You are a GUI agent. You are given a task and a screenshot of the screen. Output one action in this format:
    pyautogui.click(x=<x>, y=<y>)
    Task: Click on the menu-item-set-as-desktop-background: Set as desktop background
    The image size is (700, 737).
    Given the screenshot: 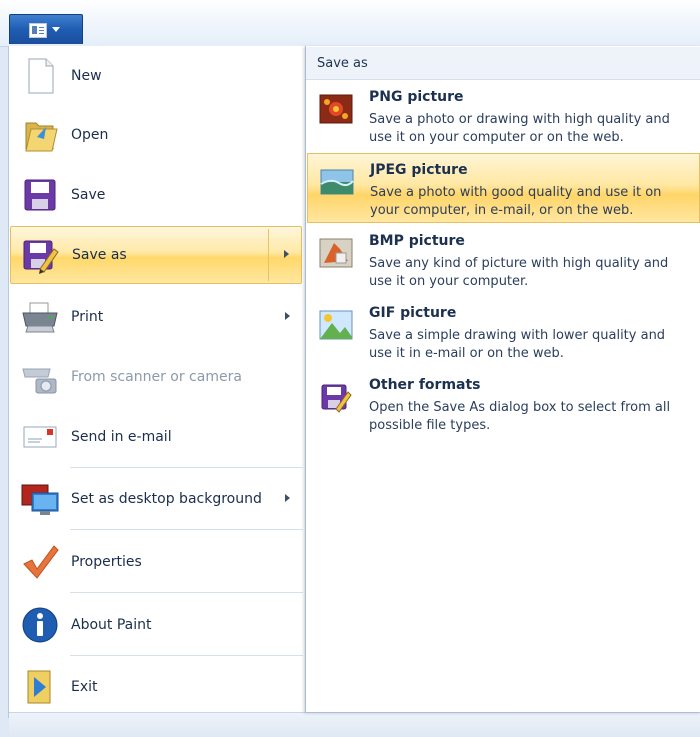 What is the action you would take?
    pyautogui.click(x=156, y=499)
    